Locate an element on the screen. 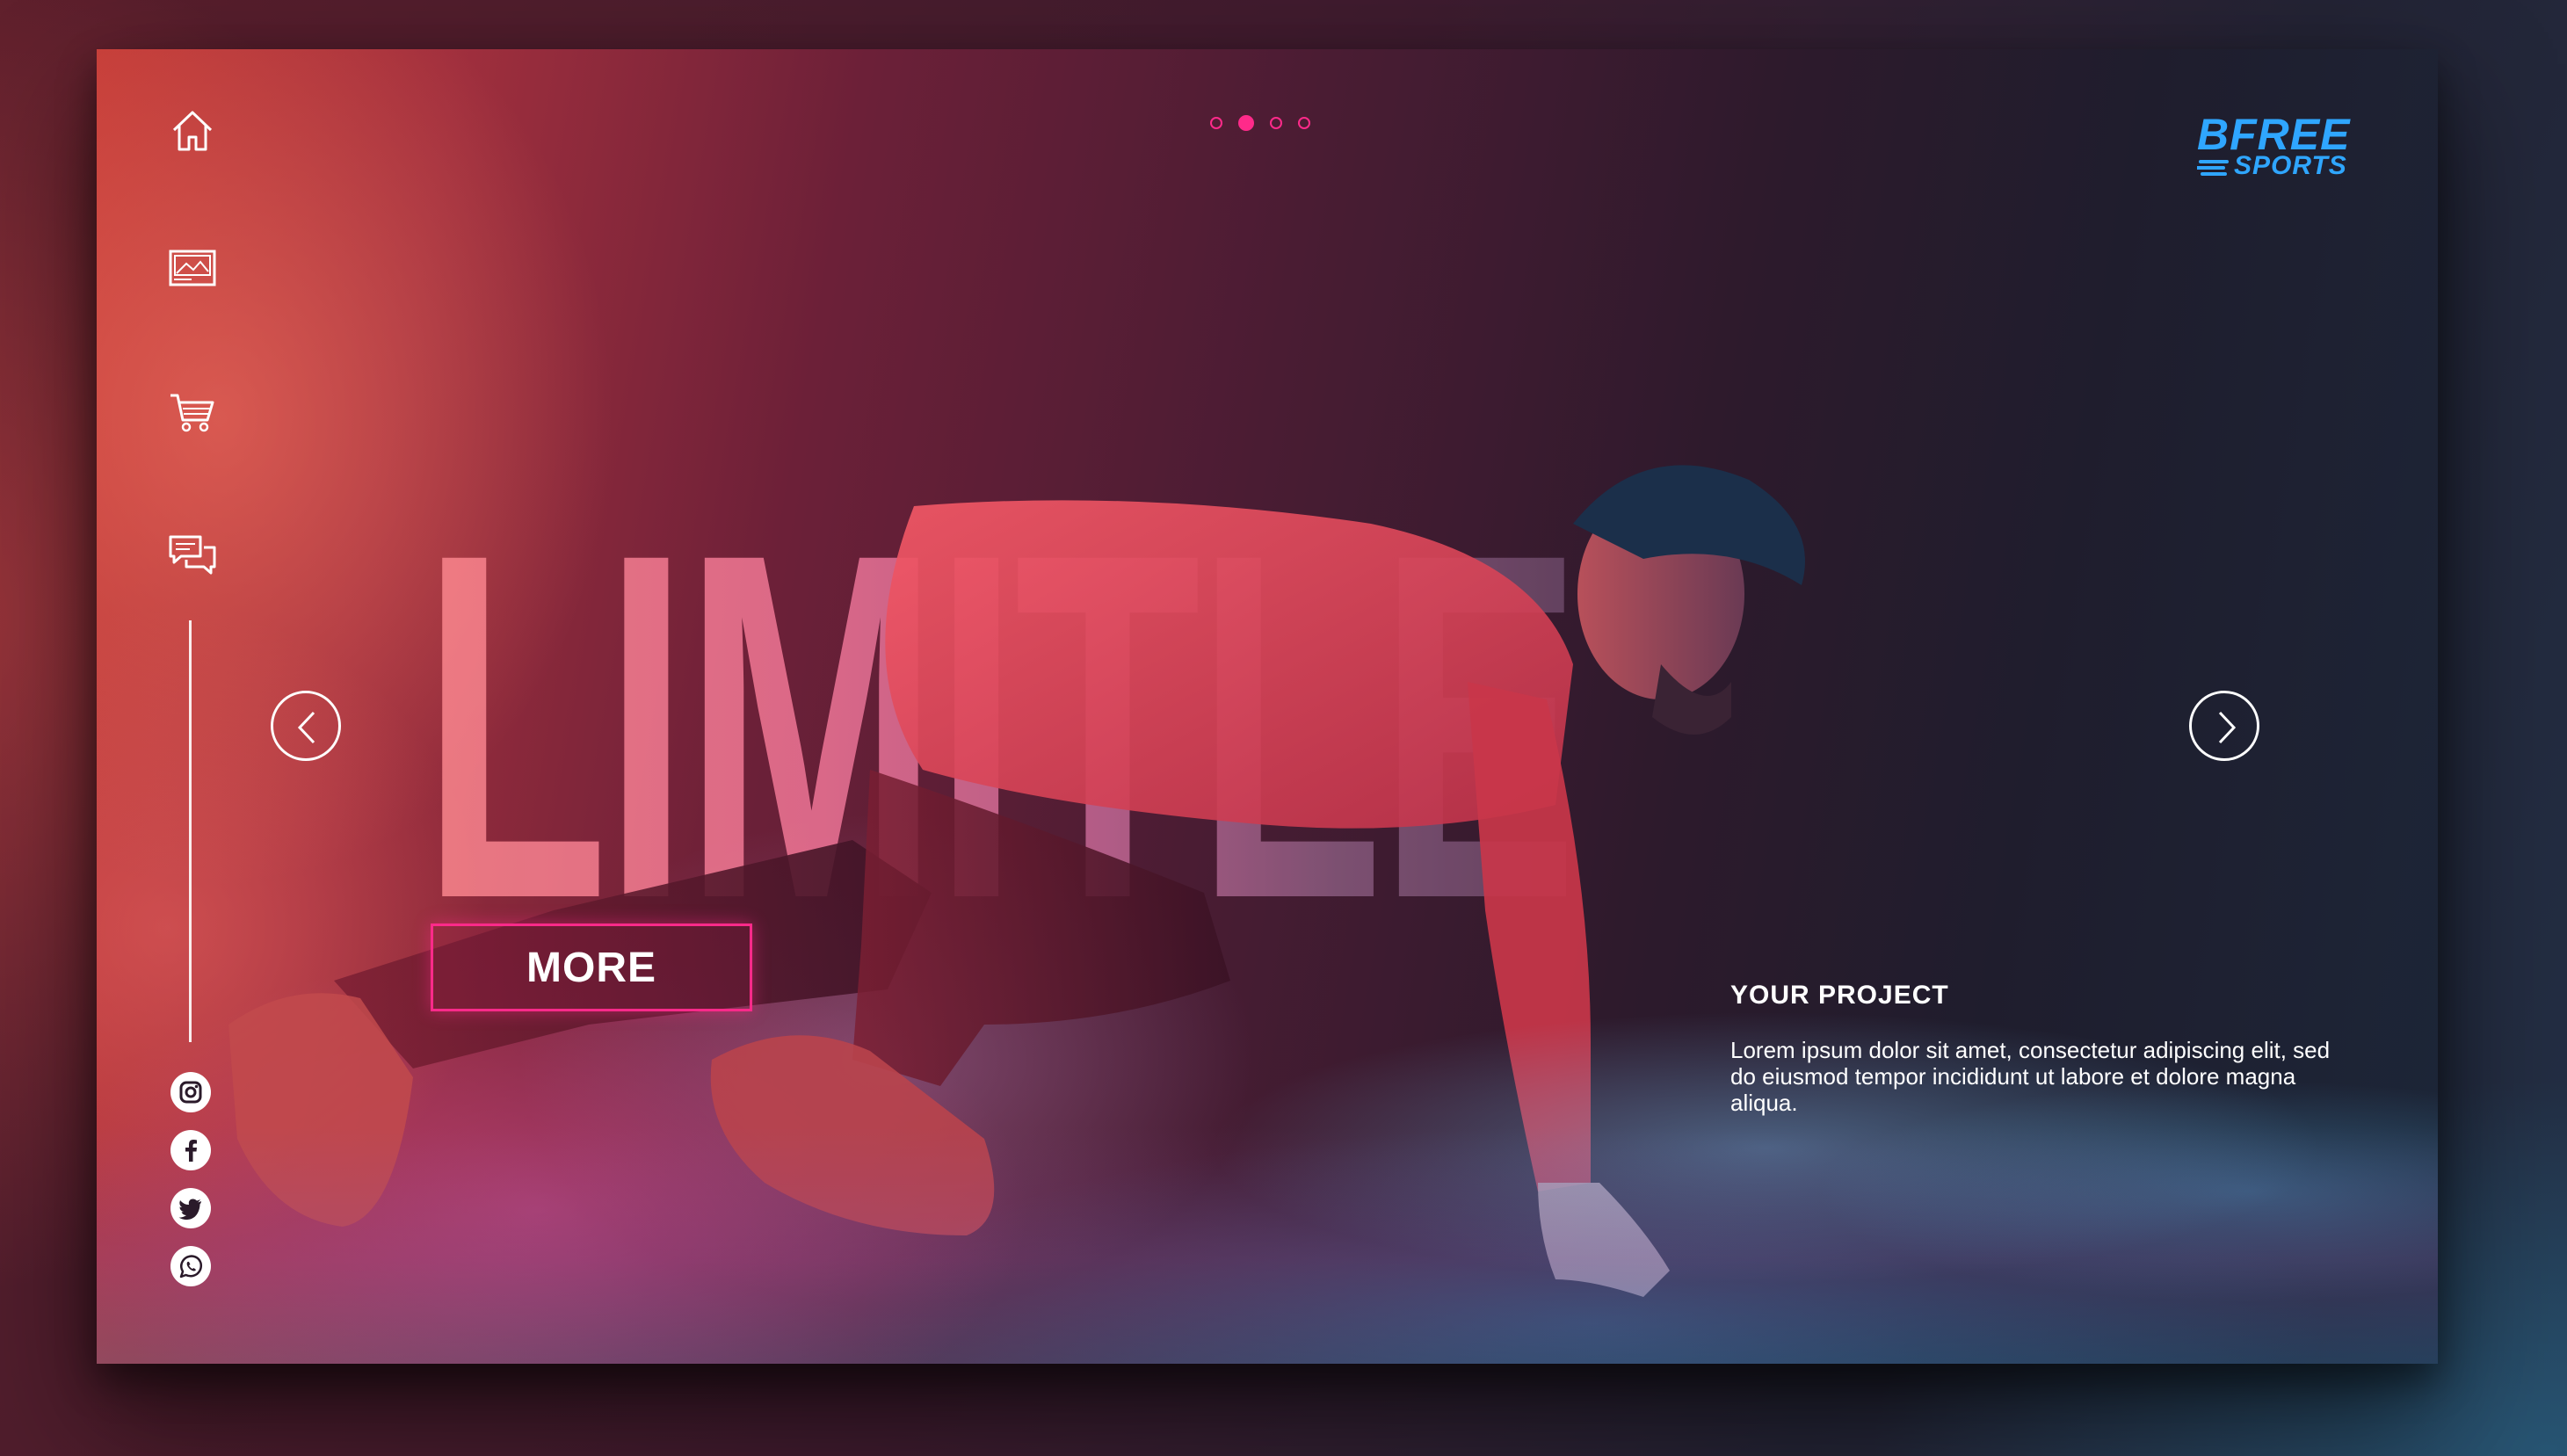 The image size is (2567, 1456). gallery-icon is located at coordinates (192, 270).